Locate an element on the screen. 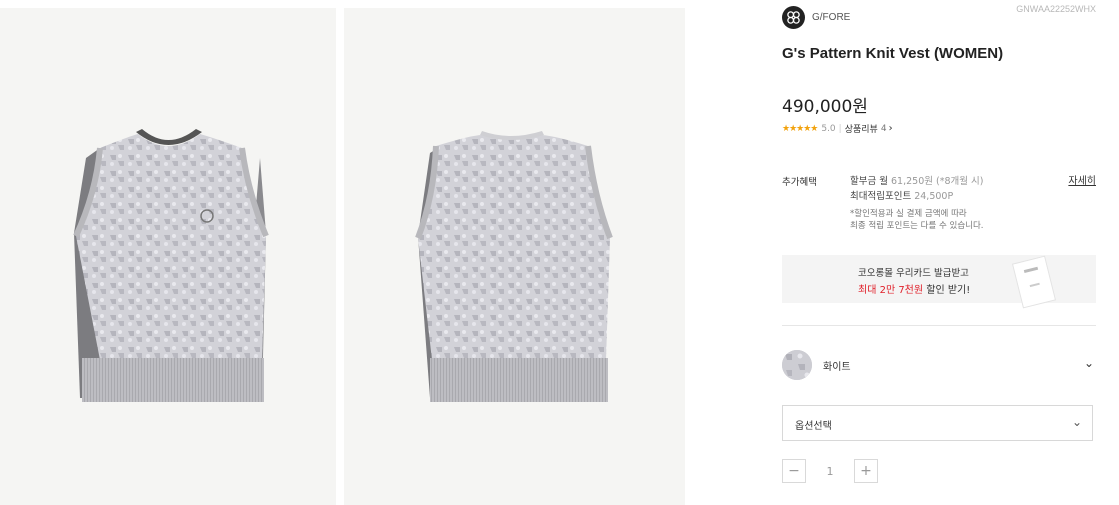 The height and width of the screenshot is (505, 1119). benefits-note-line1: *할인적용과 실 결제 금액에 따라 is located at coordinates (908, 214).